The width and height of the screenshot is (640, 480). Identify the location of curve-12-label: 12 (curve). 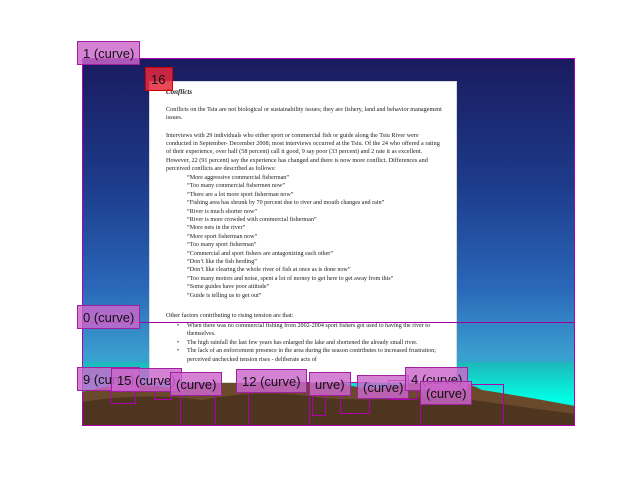
(271, 381).